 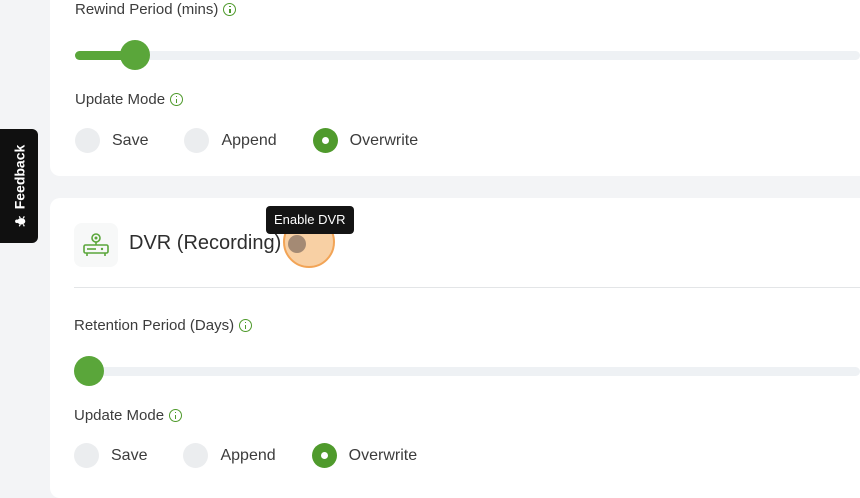 What do you see at coordinates (19, 221) in the screenshot?
I see `bug-icon` at bounding box center [19, 221].